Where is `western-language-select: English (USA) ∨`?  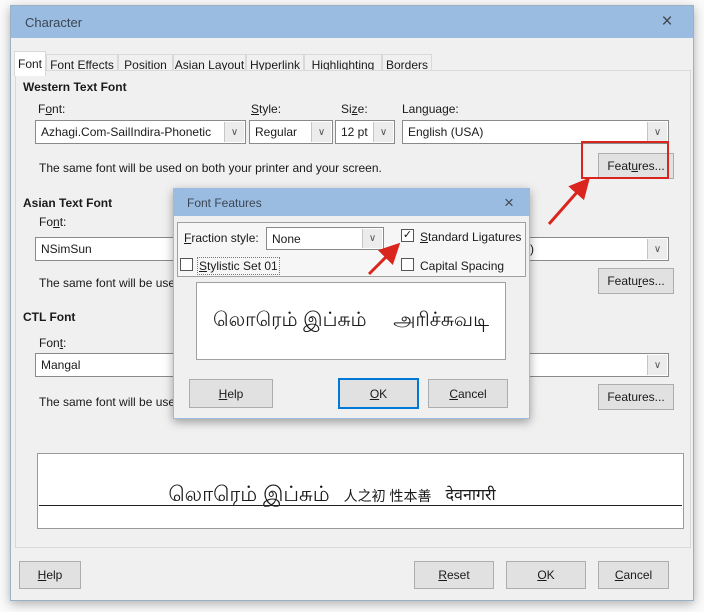 western-language-select: English (USA) ∨ is located at coordinates (535, 132).